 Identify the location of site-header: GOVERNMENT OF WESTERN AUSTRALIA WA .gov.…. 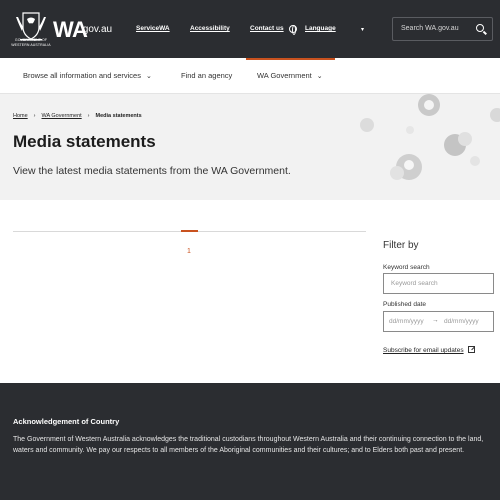
(250, 29).